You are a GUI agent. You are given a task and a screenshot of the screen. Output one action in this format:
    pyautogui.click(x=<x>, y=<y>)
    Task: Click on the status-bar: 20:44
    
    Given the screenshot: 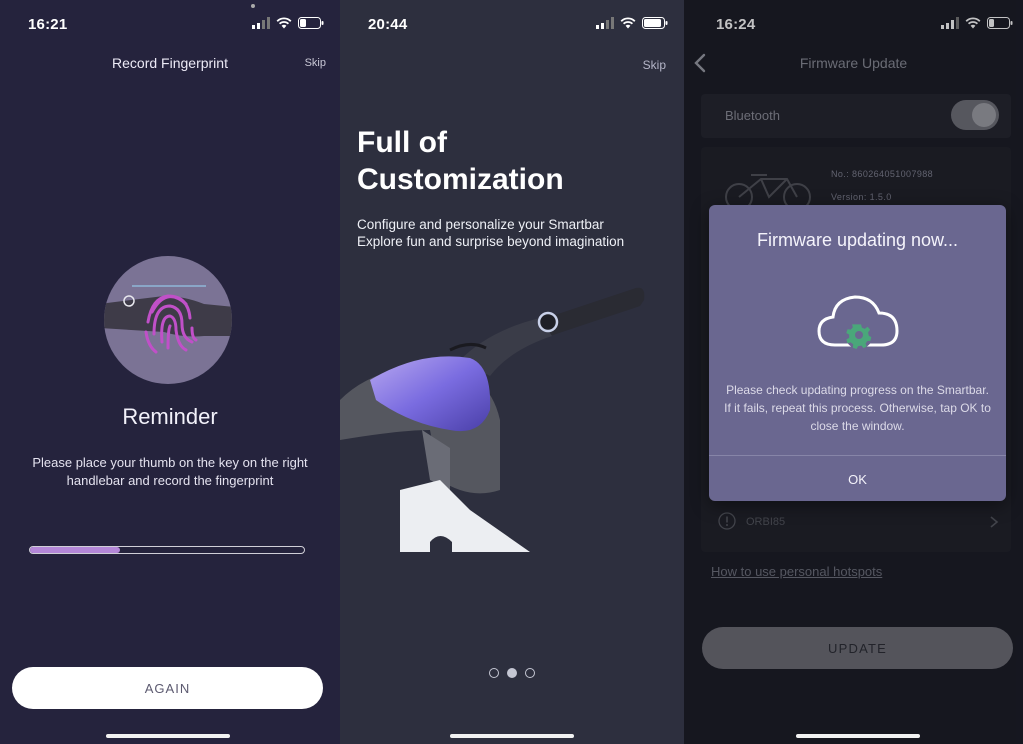 What is the action you would take?
    pyautogui.click(x=512, y=24)
    